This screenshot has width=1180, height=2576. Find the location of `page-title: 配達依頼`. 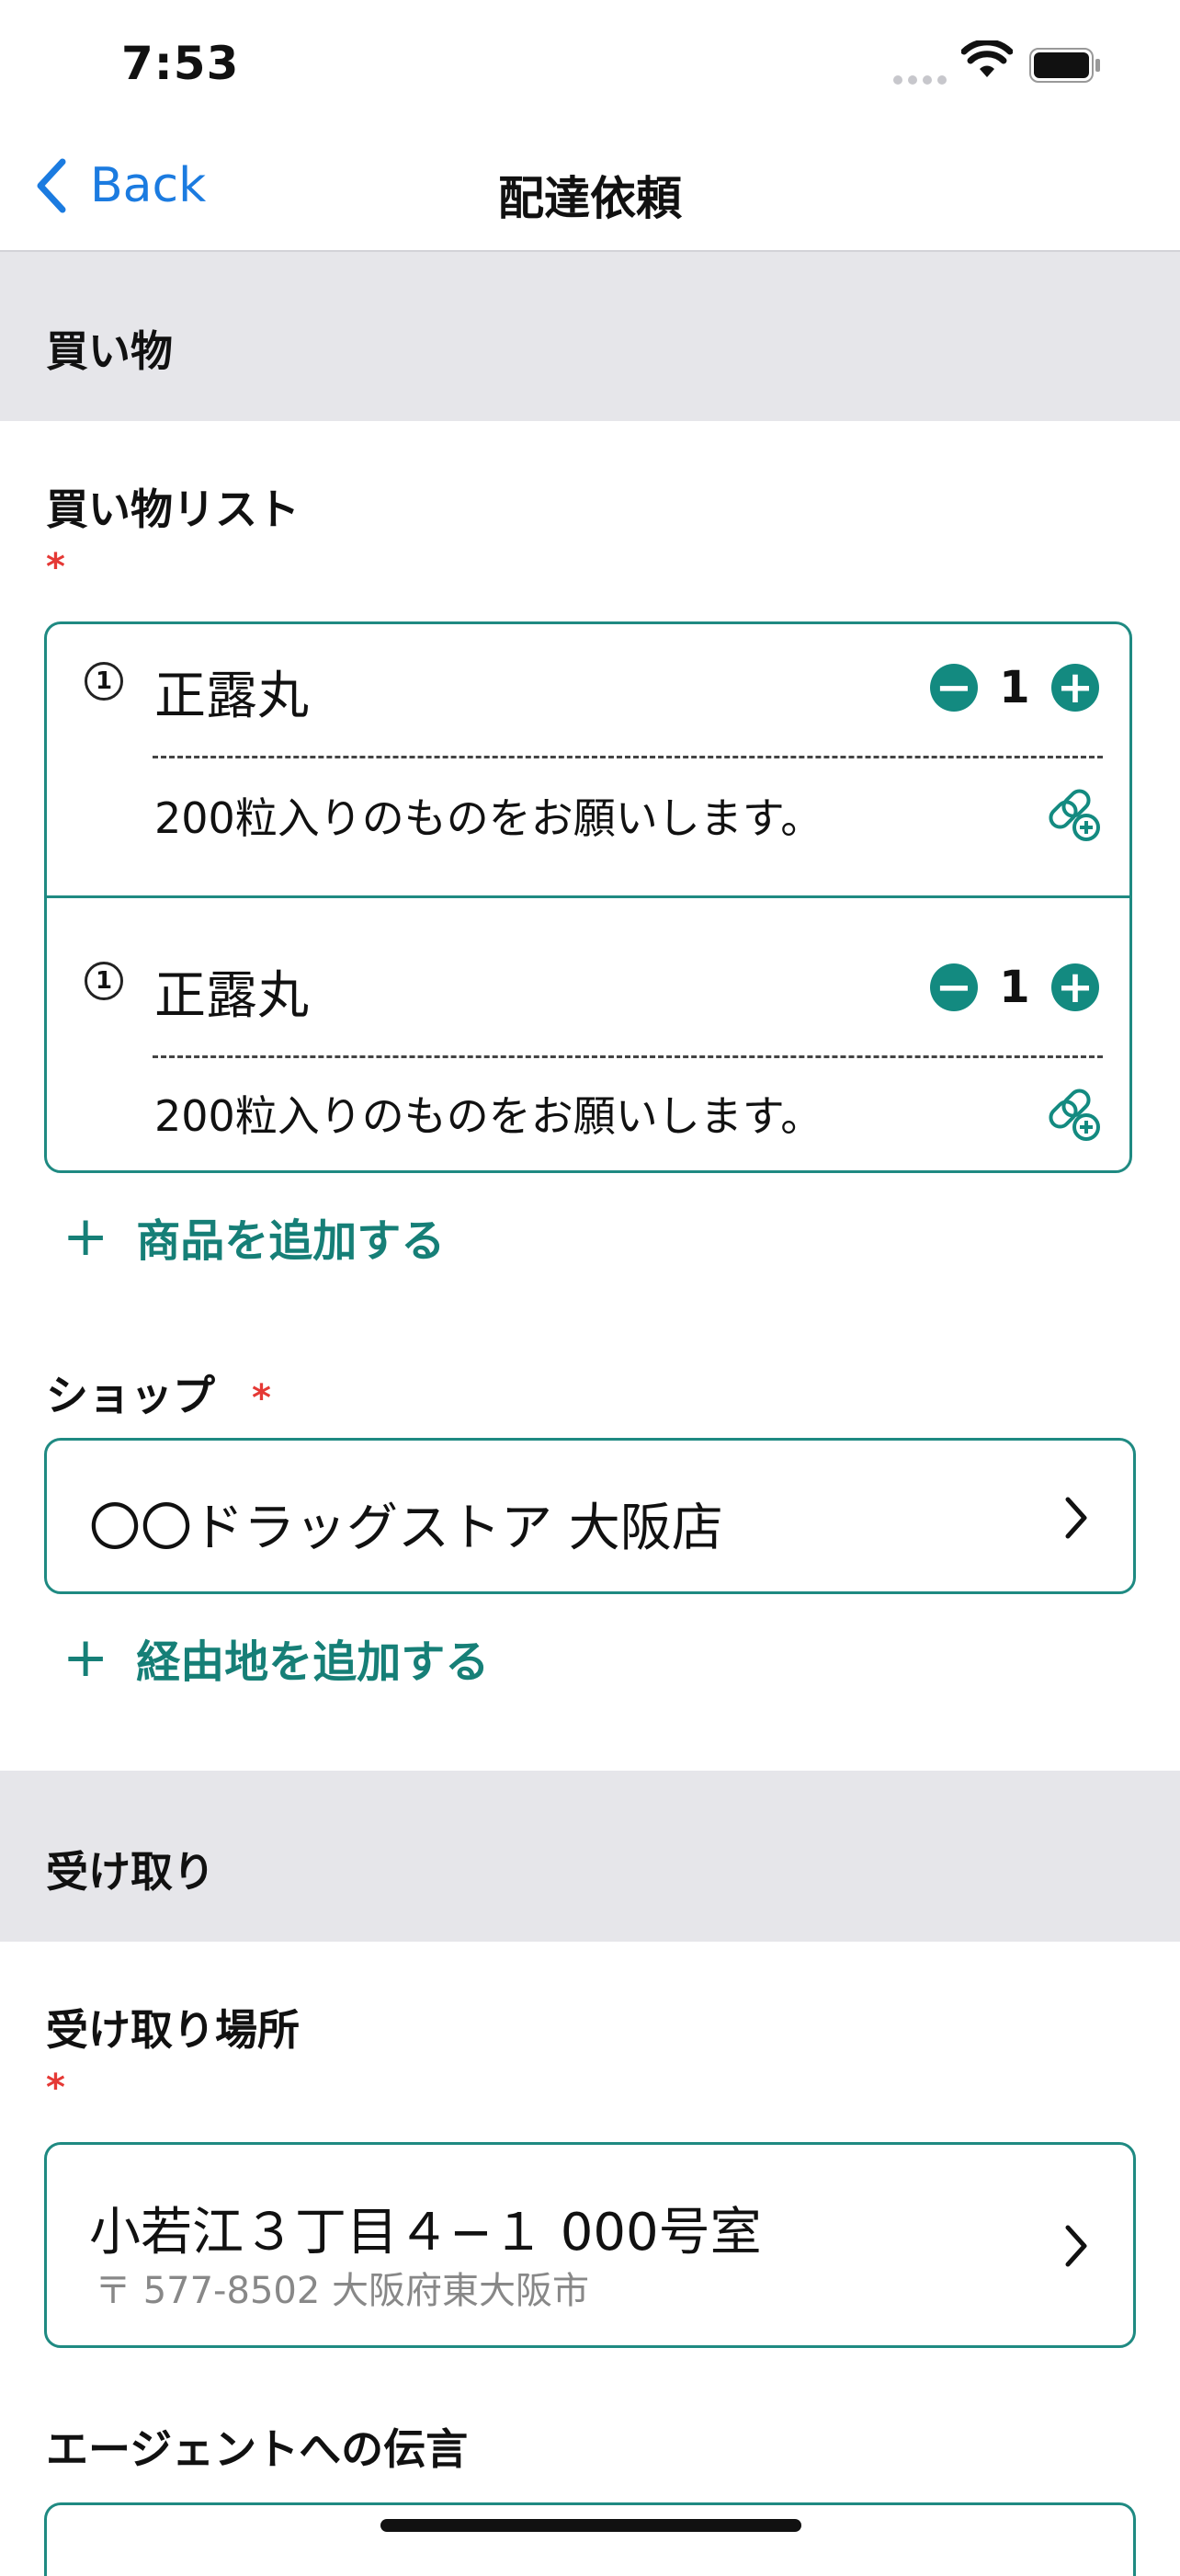

page-title: 配達依頼 is located at coordinates (590, 198).